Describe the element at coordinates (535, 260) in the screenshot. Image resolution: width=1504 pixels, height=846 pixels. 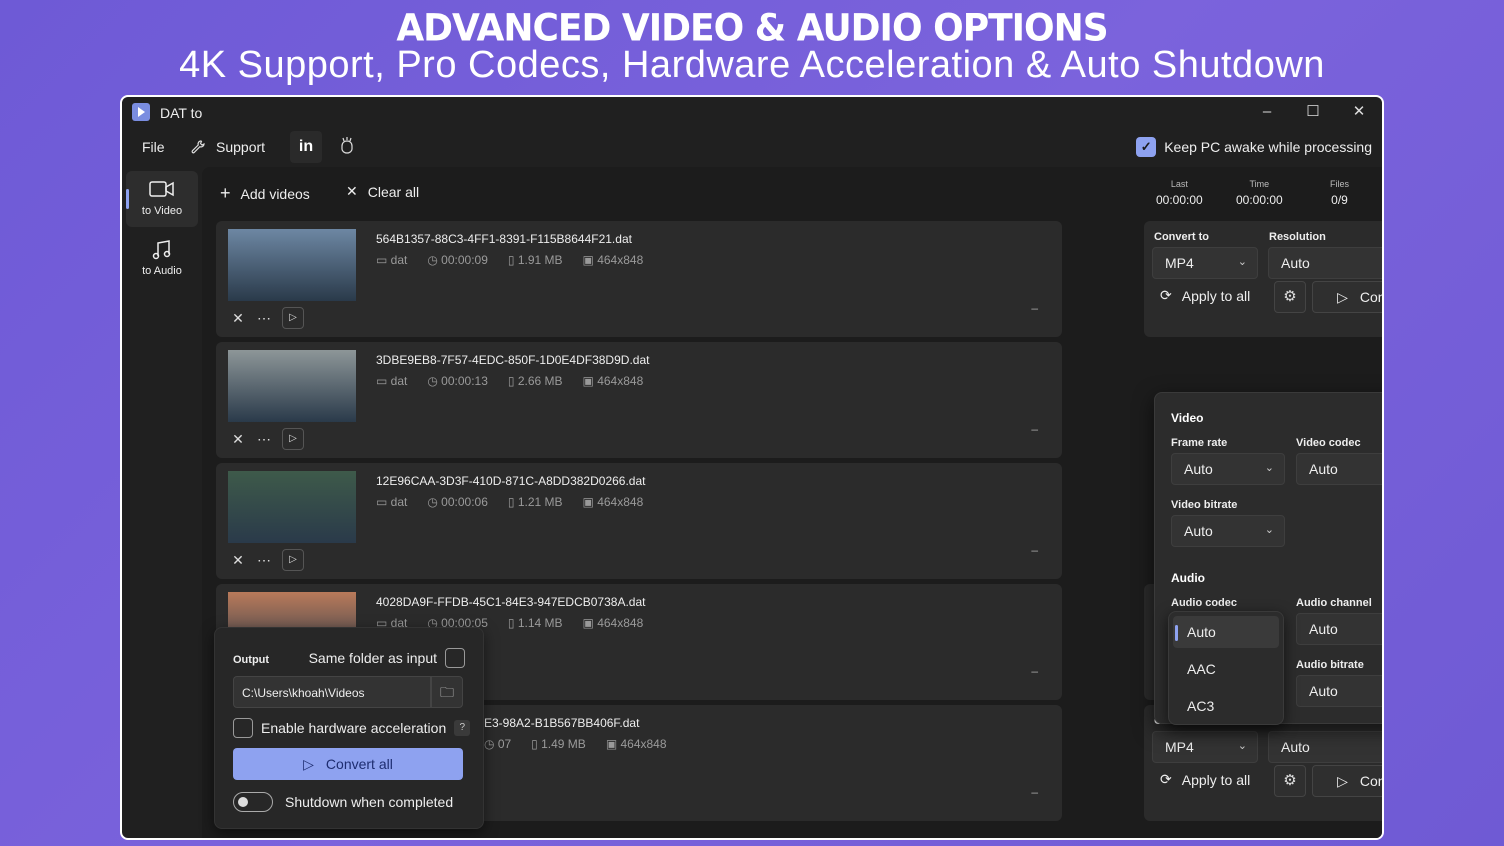
I see `file-size: ▯ 1.91 MB` at that location.